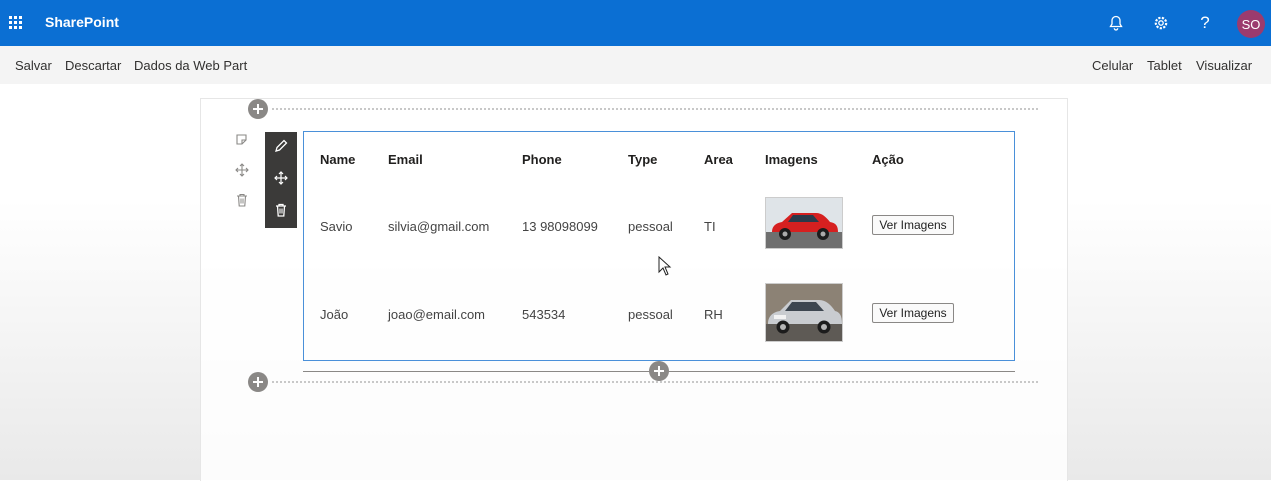 This screenshot has height=481, width=1271. Describe the element at coordinates (665, 266) in the screenshot. I see `mouse-cursor-icon` at that location.